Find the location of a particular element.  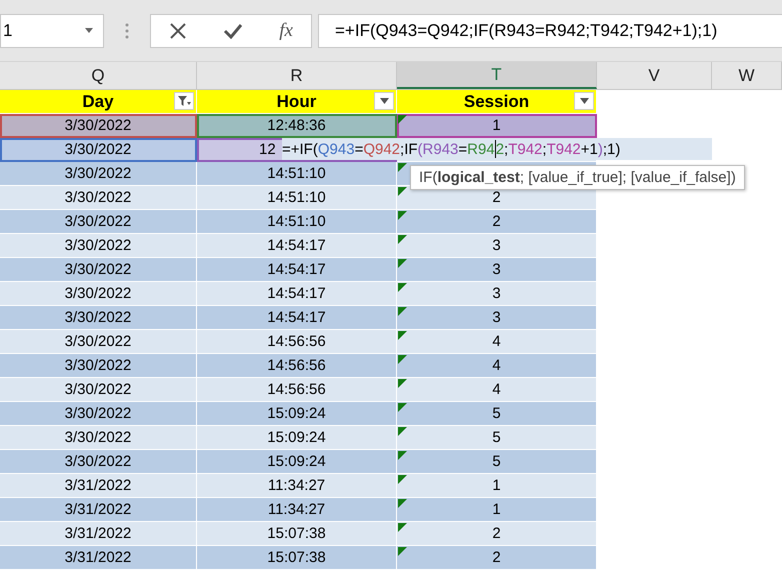

checkmark-icon is located at coordinates (233, 30).